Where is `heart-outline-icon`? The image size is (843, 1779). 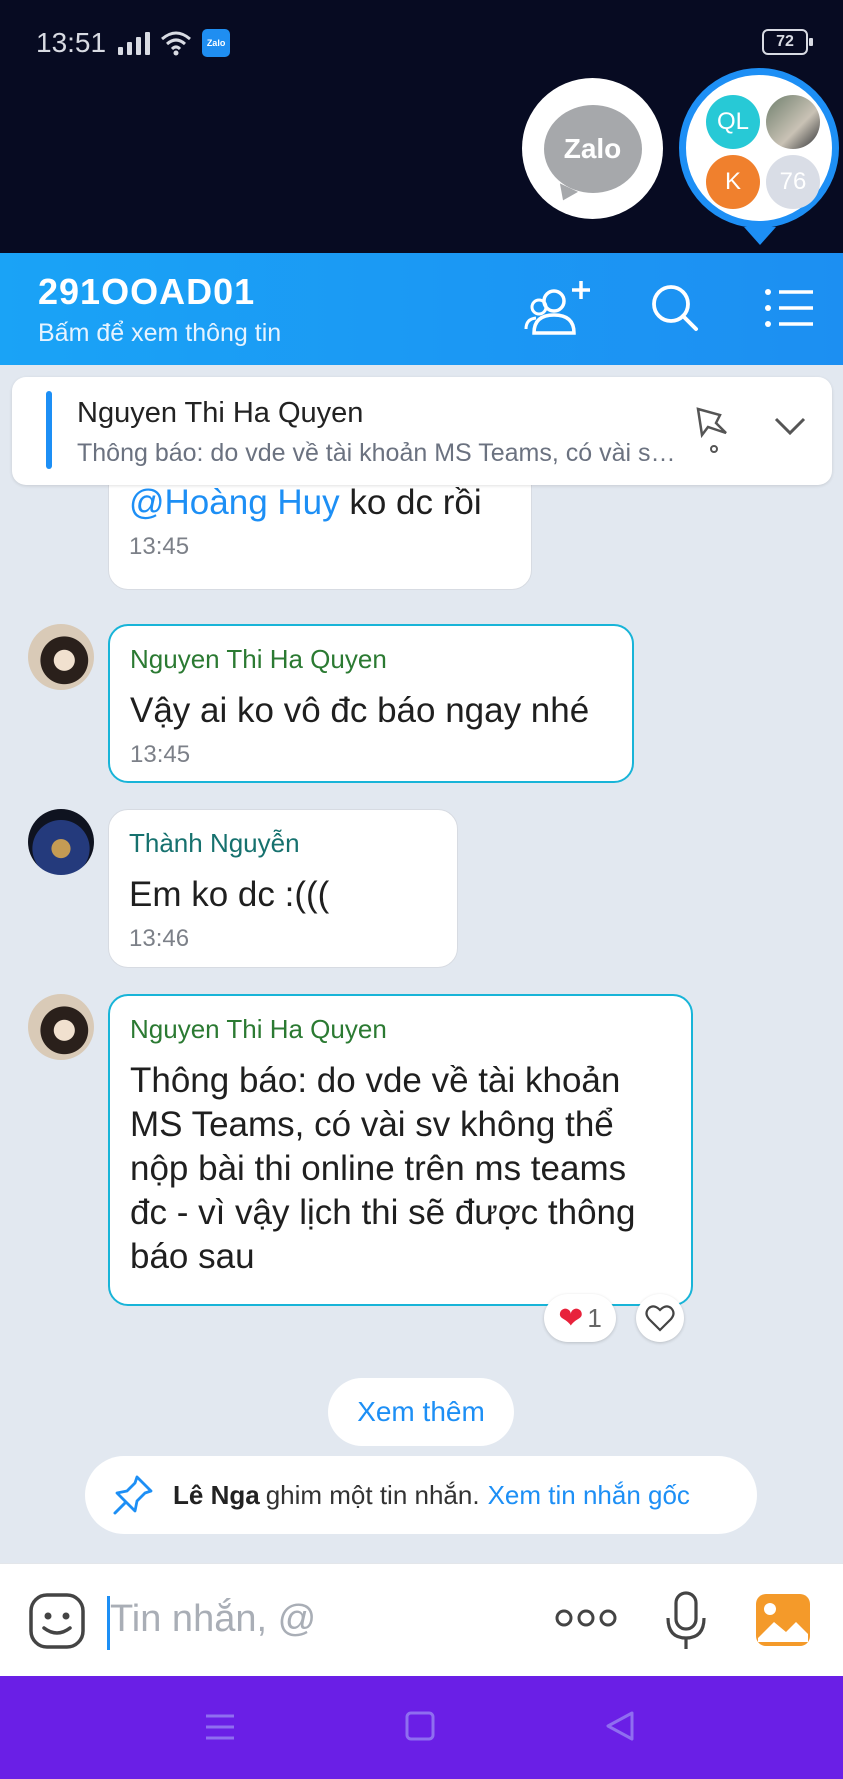
heart-outline-icon is located at coordinates (660, 1318).